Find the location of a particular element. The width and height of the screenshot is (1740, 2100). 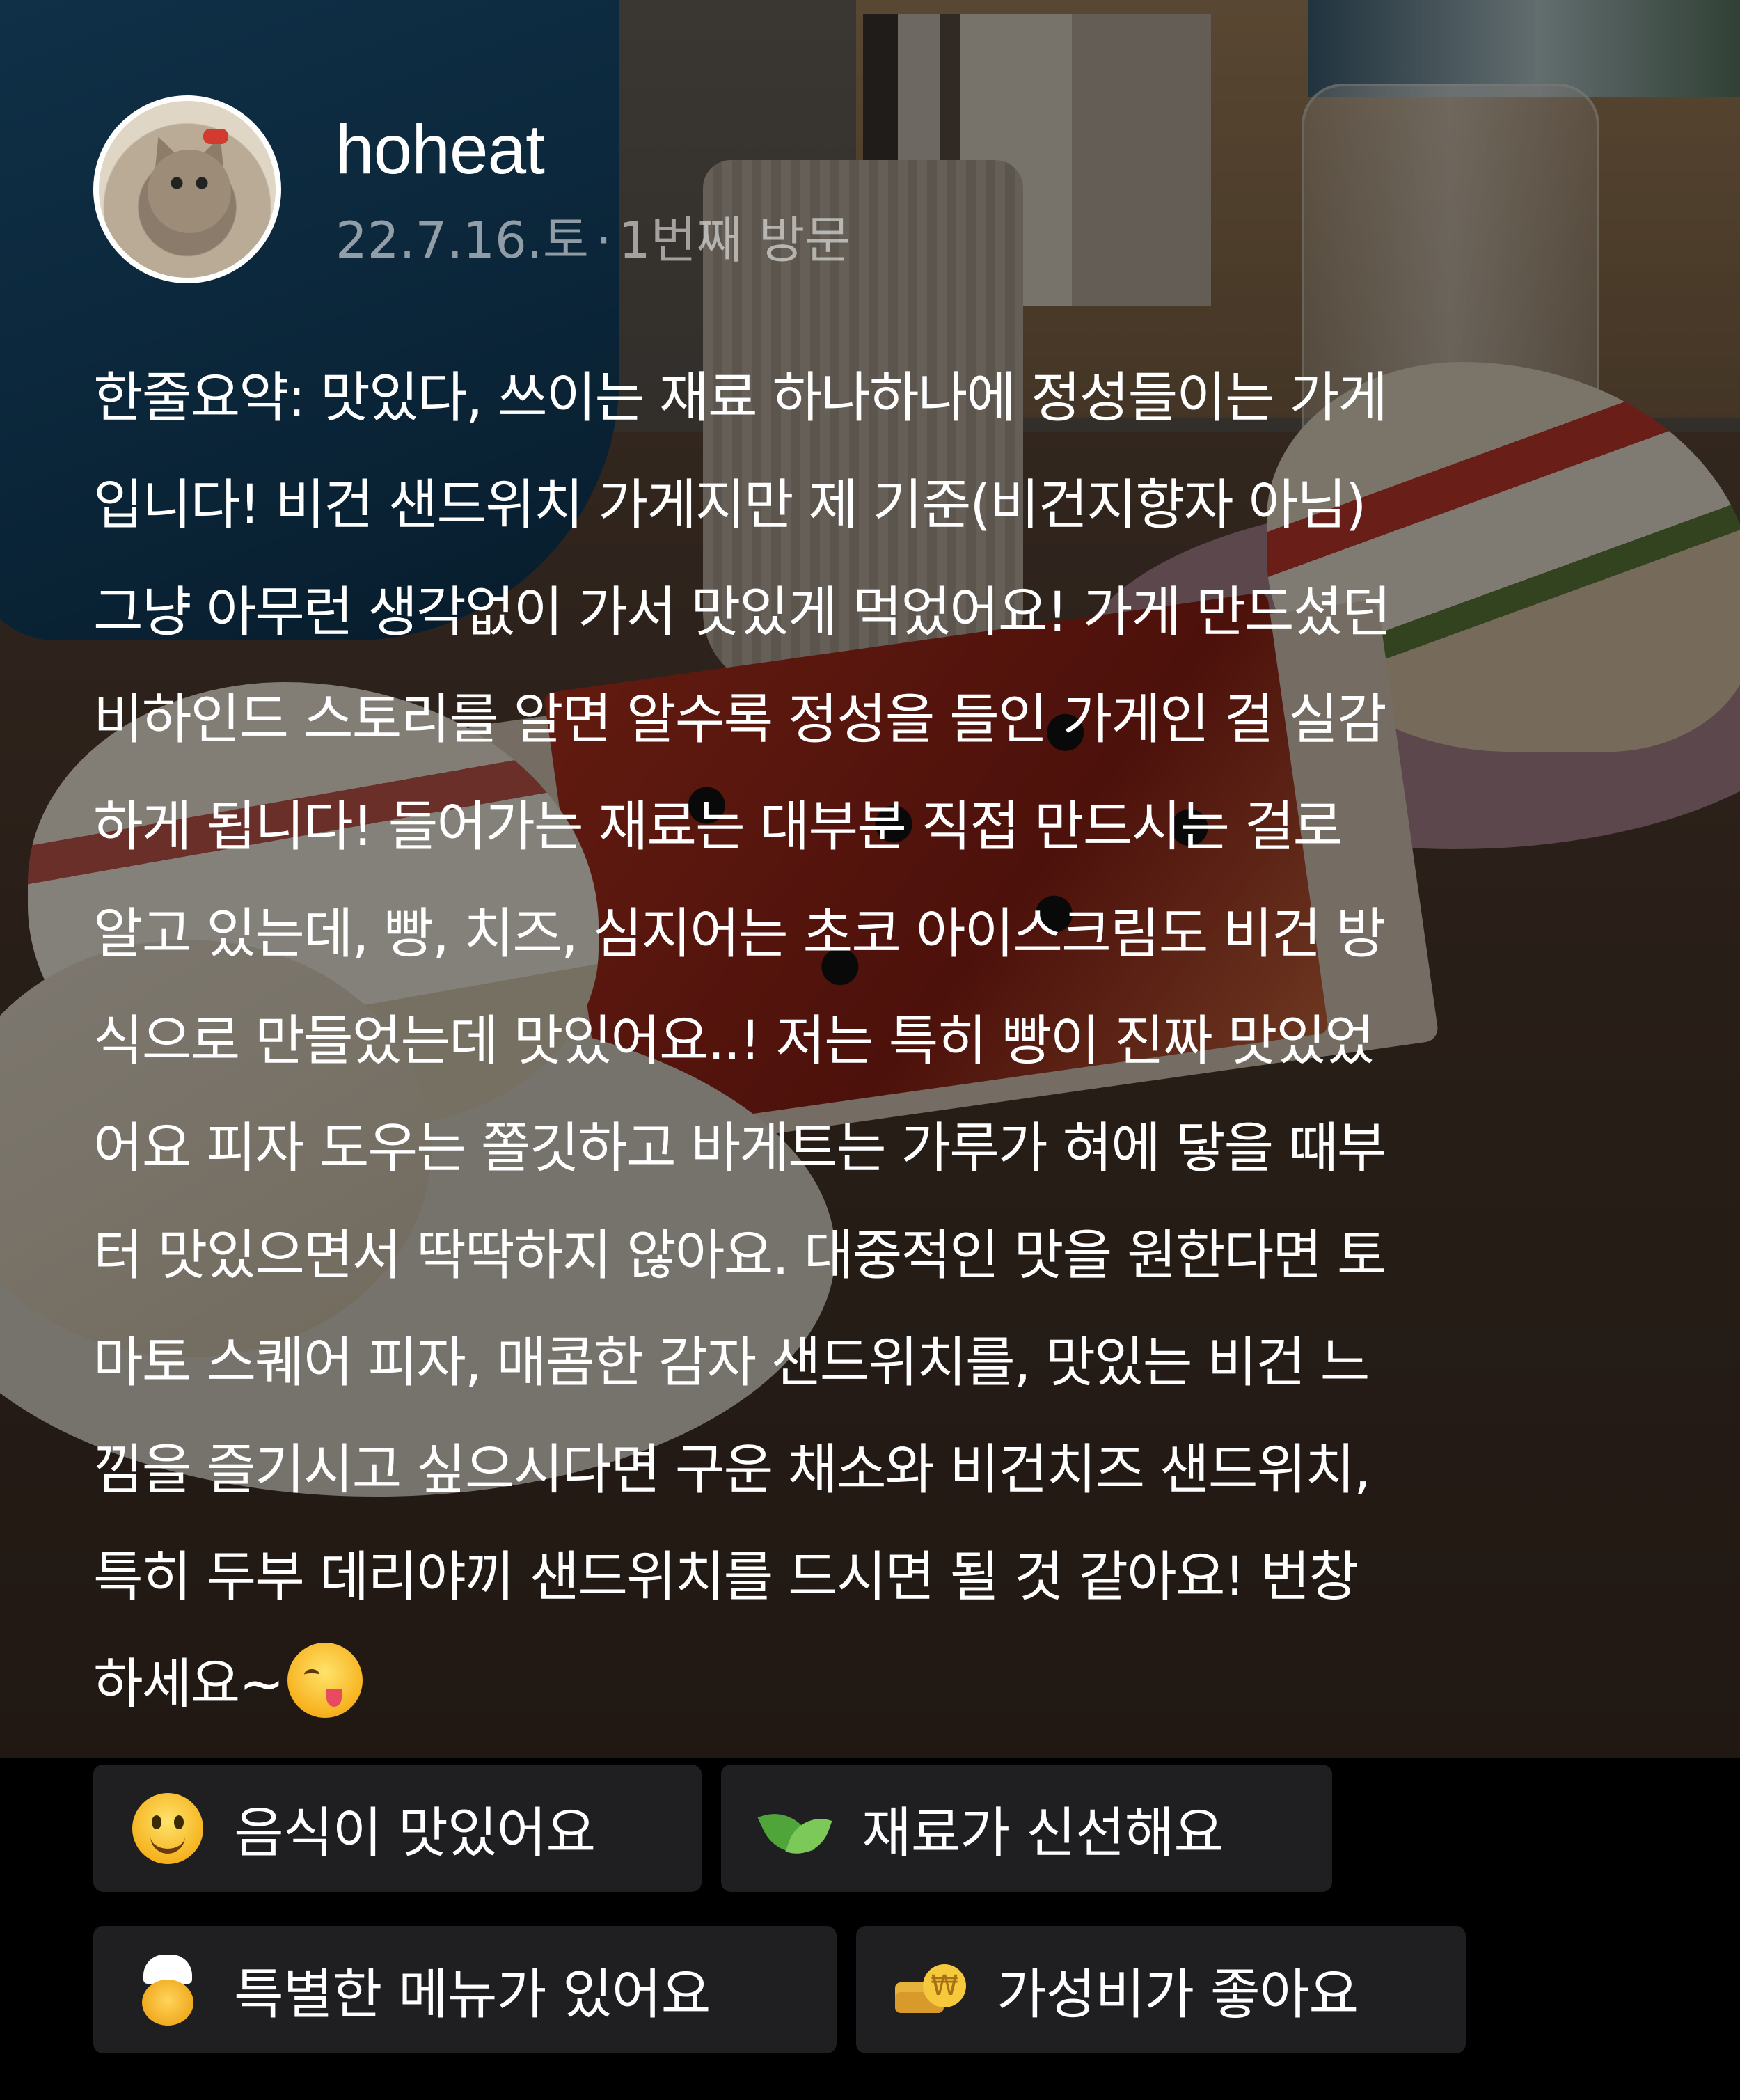

review-line: 어요 피자 도우는 쫄깃하고 바게트는 가루가 혀에 닿을 때부 is located at coordinates (740, 1149).